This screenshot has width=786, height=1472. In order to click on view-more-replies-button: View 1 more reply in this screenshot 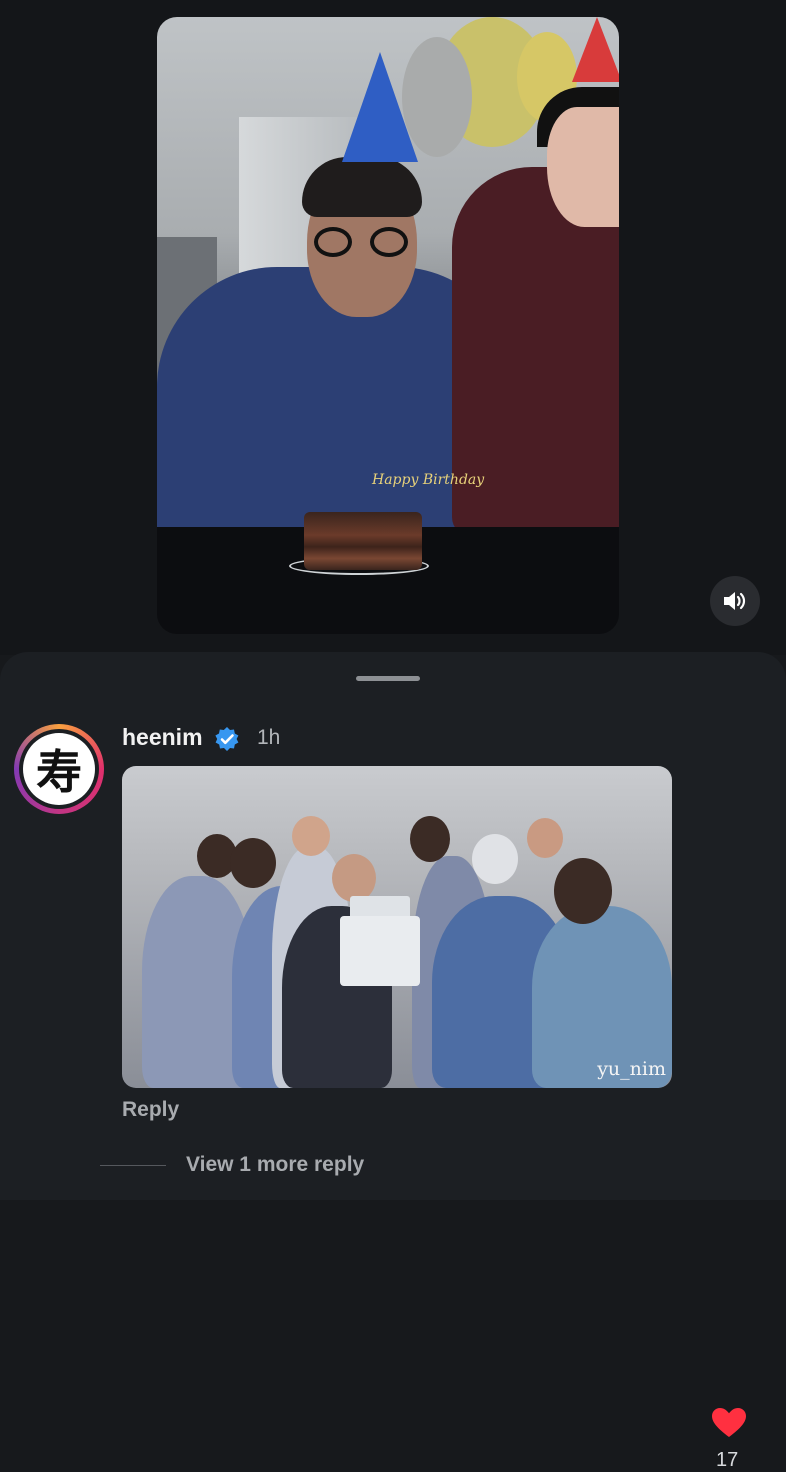, I will do `click(275, 1165)`.